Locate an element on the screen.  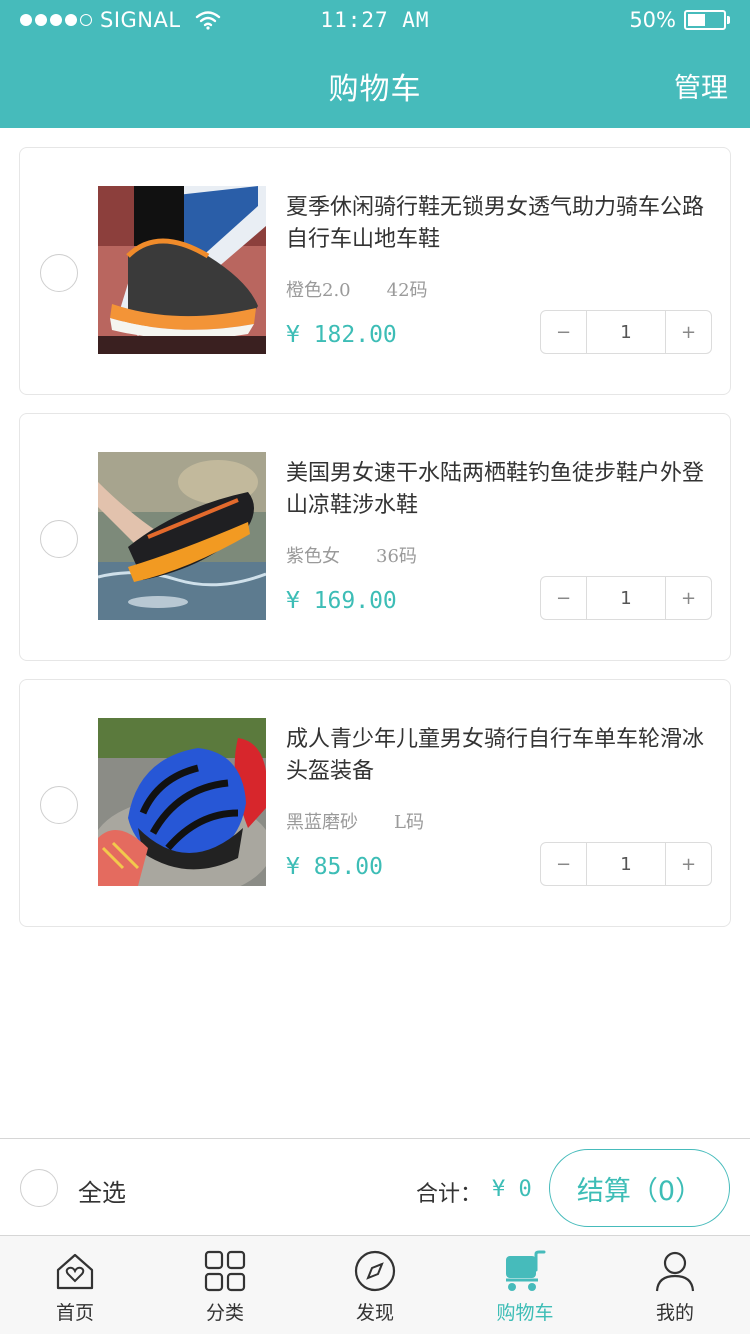
product-title: 成人青少年儿童男女骑行自行车单车轮滑冰头盔装备 is located at coordinates (501, 756).